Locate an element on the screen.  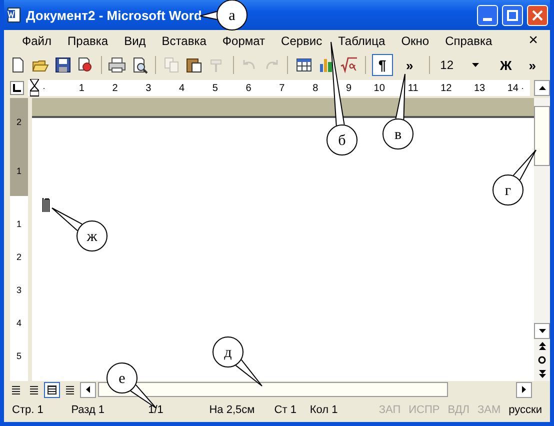
window-title: Документ2 - Microsoft Word is located at coordinates (114, 15).